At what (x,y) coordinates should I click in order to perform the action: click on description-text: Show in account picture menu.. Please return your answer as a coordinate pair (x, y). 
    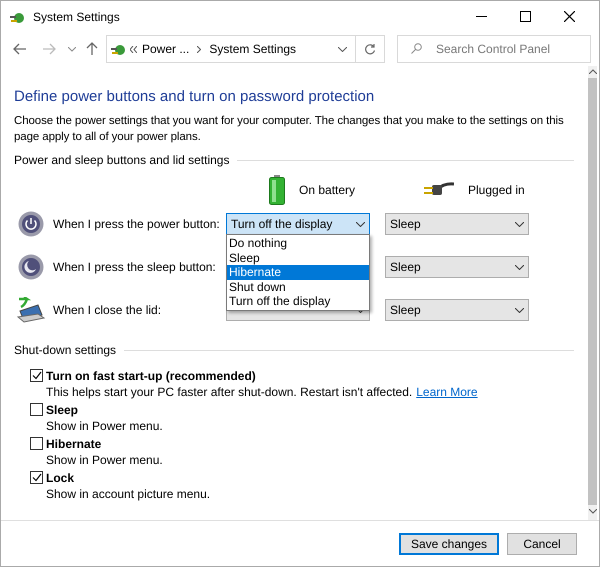
    Looking at the image, I should click on (128, 494).